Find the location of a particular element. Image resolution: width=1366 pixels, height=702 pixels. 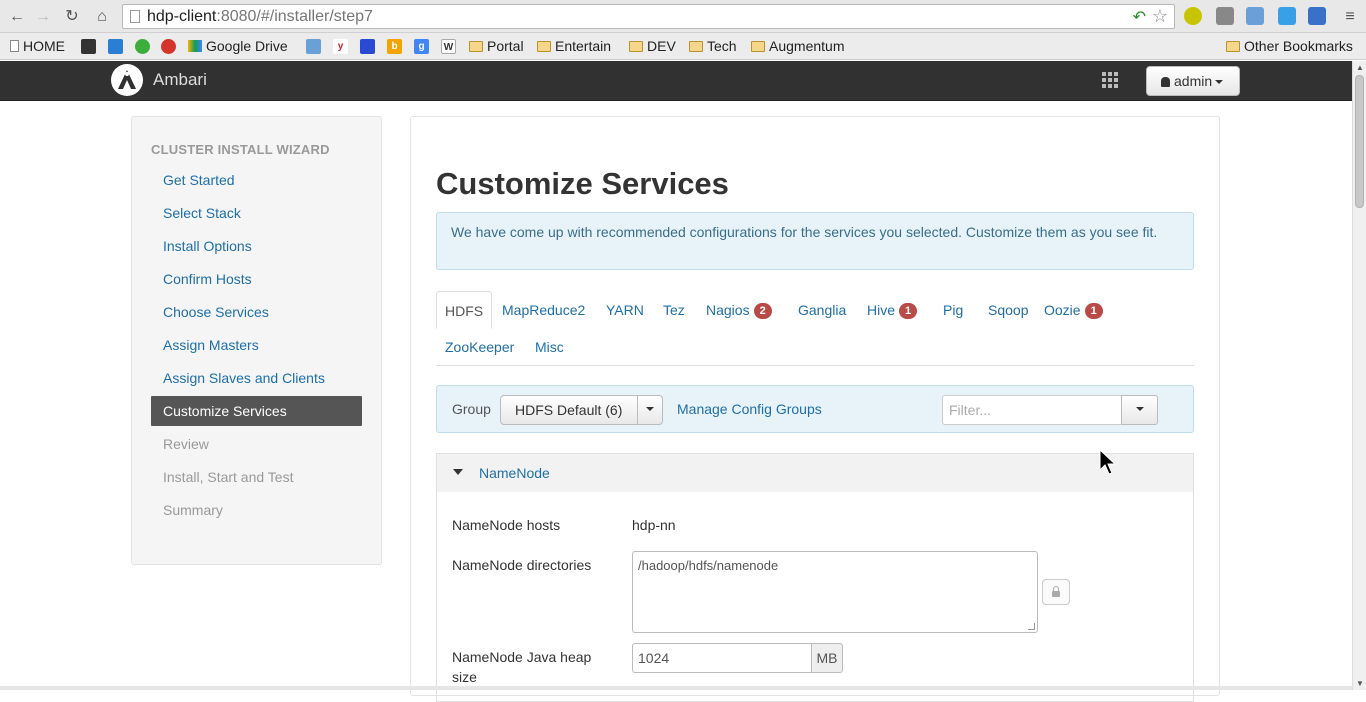

step-assign-masters: Assign Masters is located at coordinates (256, 345).